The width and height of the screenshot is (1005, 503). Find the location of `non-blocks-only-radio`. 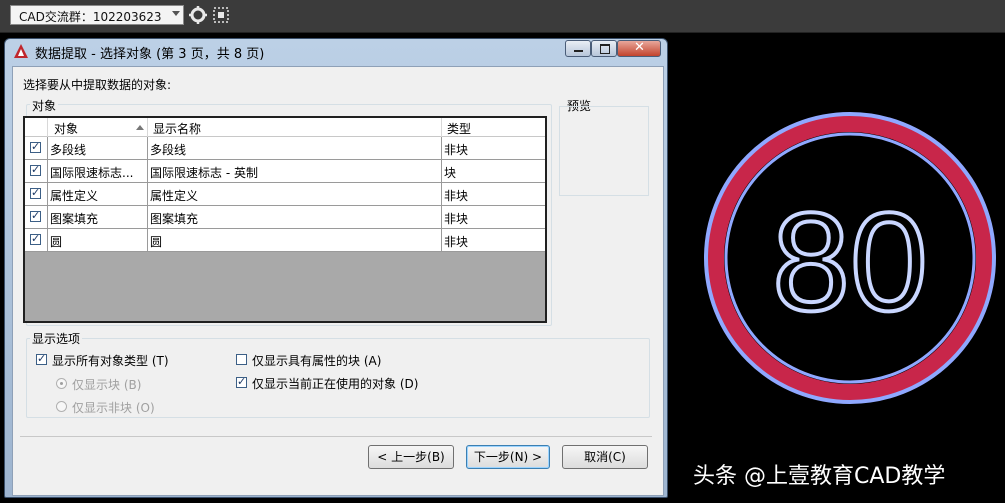

non-blocks-only-radio is located at coordinates (61, 406).